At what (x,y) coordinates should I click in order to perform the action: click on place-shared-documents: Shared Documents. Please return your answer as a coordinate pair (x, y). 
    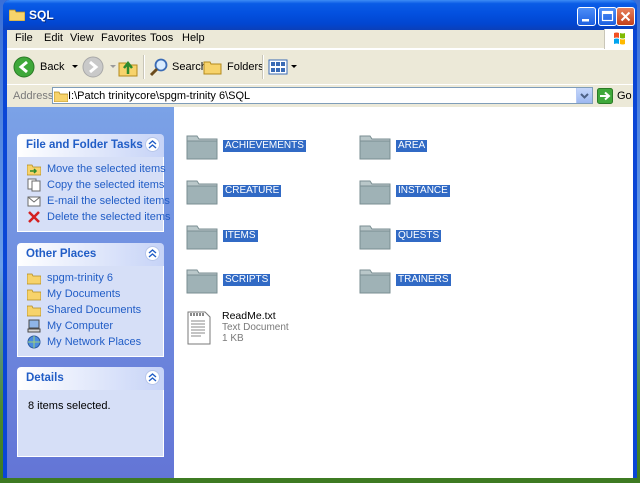
    Looking at the image, I should click on (90, 310).